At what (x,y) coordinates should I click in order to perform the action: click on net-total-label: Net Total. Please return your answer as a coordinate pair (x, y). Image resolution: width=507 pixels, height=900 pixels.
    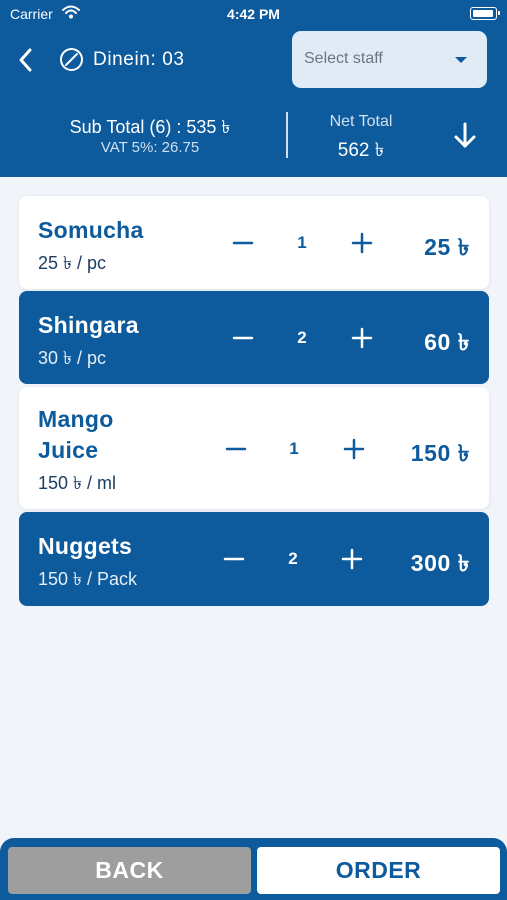
    Looking at the image, I should click on (361, 121).